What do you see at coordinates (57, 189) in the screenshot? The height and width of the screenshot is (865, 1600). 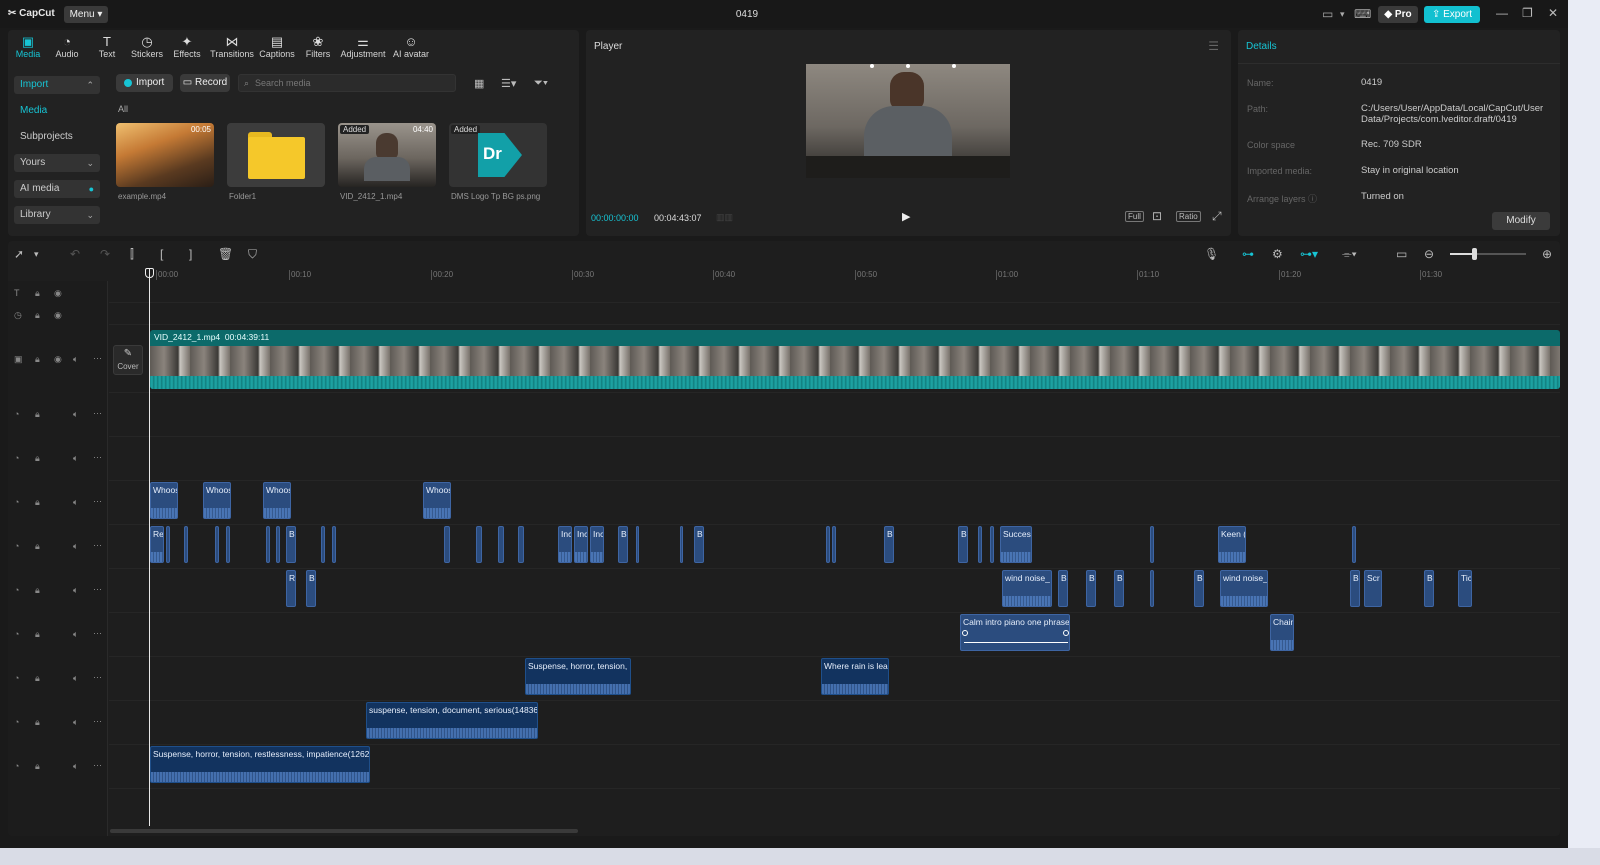 I see `sidebar-item-ai-media: AI media ●` at bounding box center [57, 189].